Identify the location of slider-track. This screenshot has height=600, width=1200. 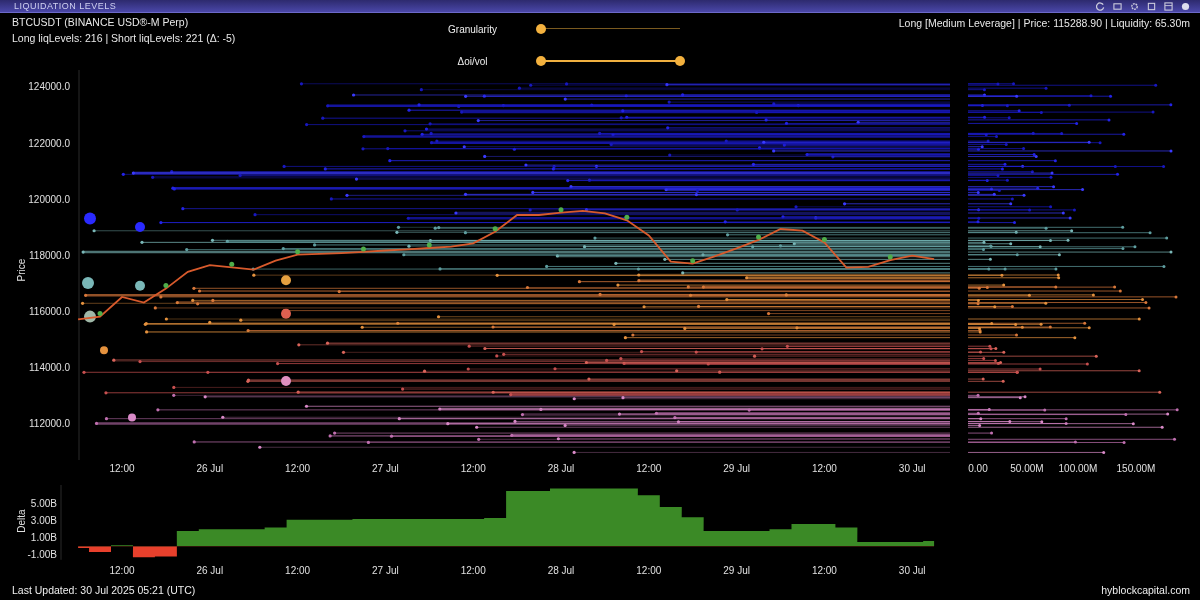
(610, 61).